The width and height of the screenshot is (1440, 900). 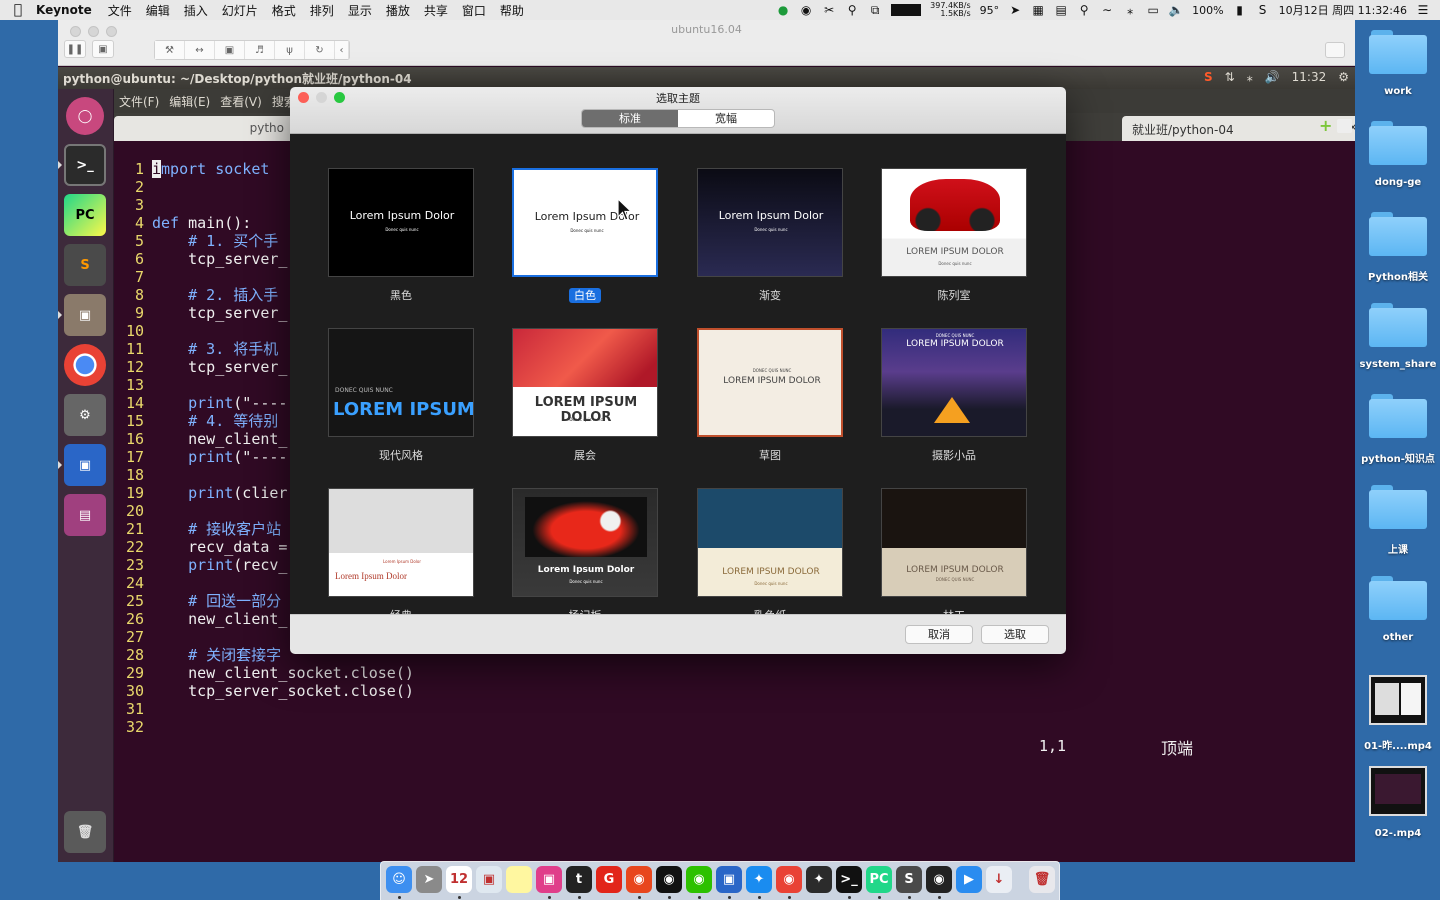 I want to click on finder-icon: ☺, so click(x=399, y=879).